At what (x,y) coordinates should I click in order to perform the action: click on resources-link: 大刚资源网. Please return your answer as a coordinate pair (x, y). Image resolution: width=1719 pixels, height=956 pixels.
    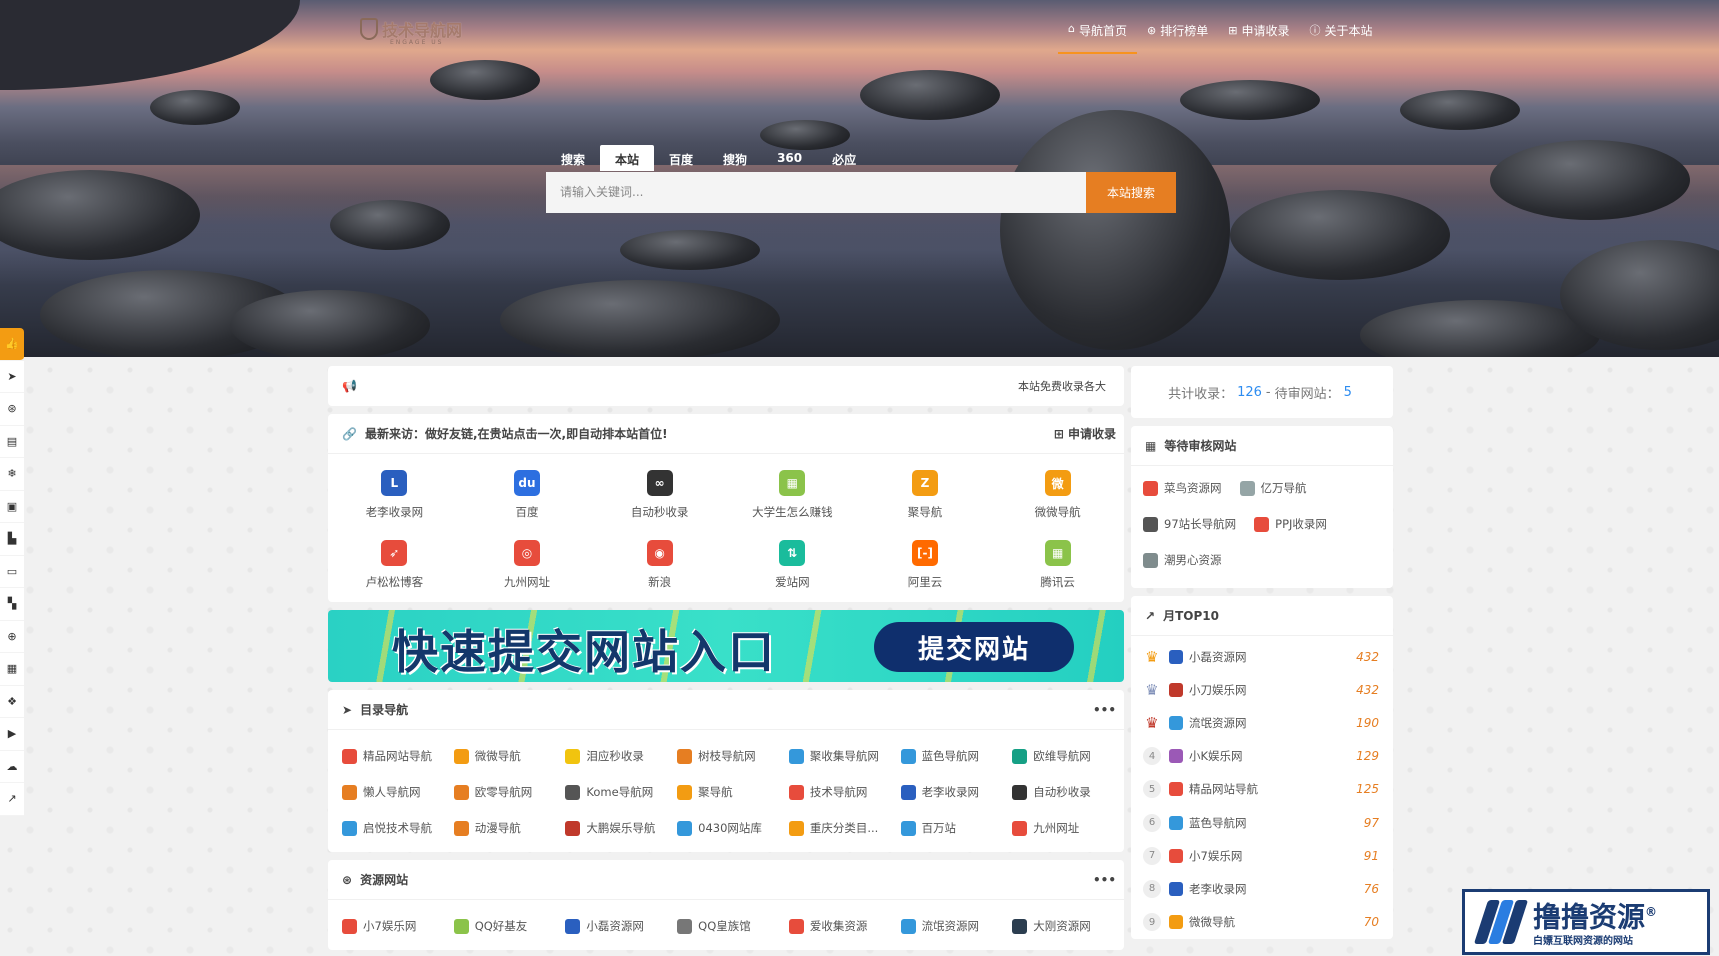
    Looking at the image, I should click on (1068, 926).